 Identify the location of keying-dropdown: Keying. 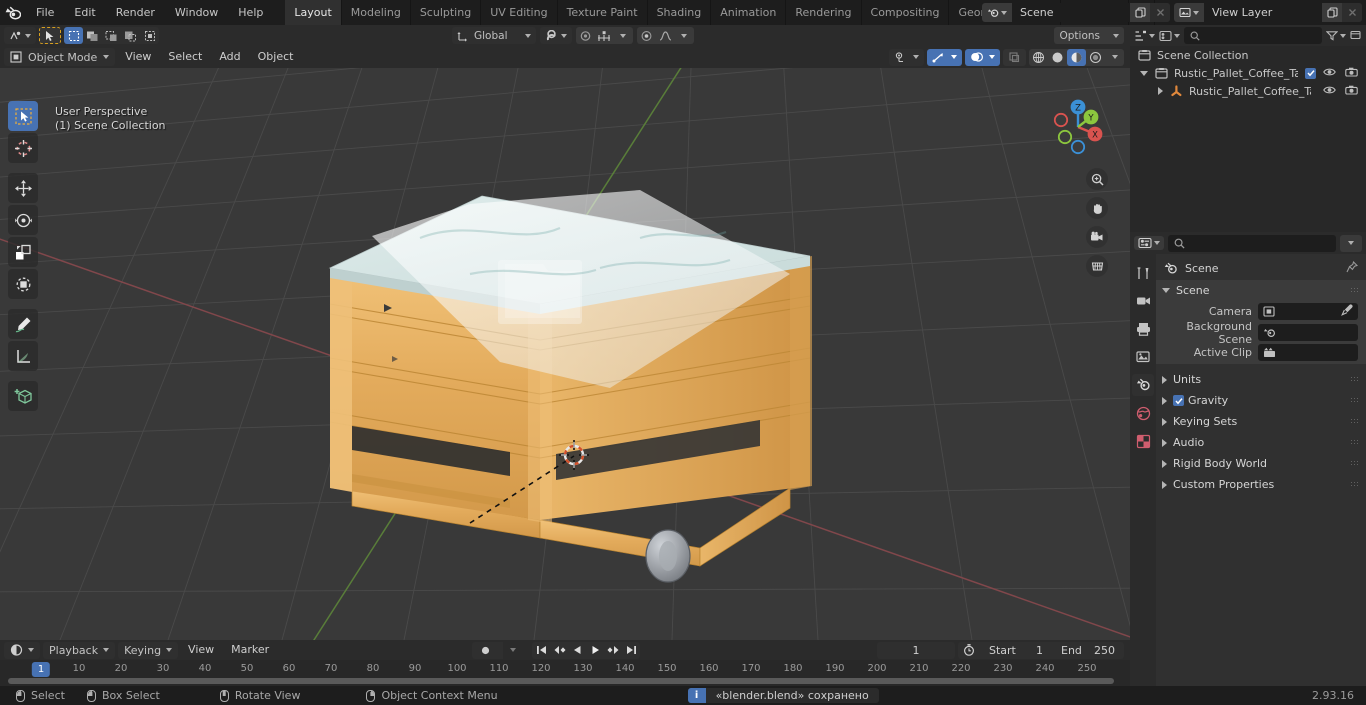
(148, 650).